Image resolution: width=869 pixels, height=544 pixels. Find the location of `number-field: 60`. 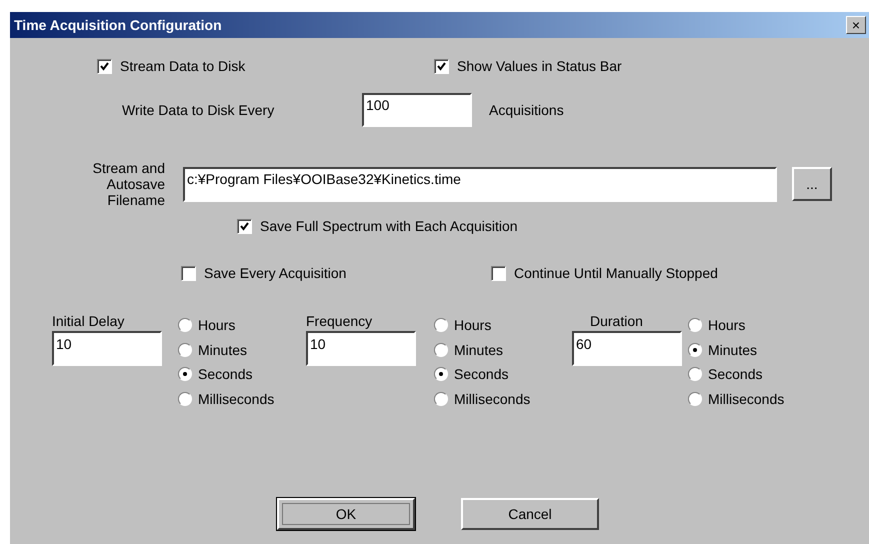

number-field: 60 is located at coordinates (627, 348).